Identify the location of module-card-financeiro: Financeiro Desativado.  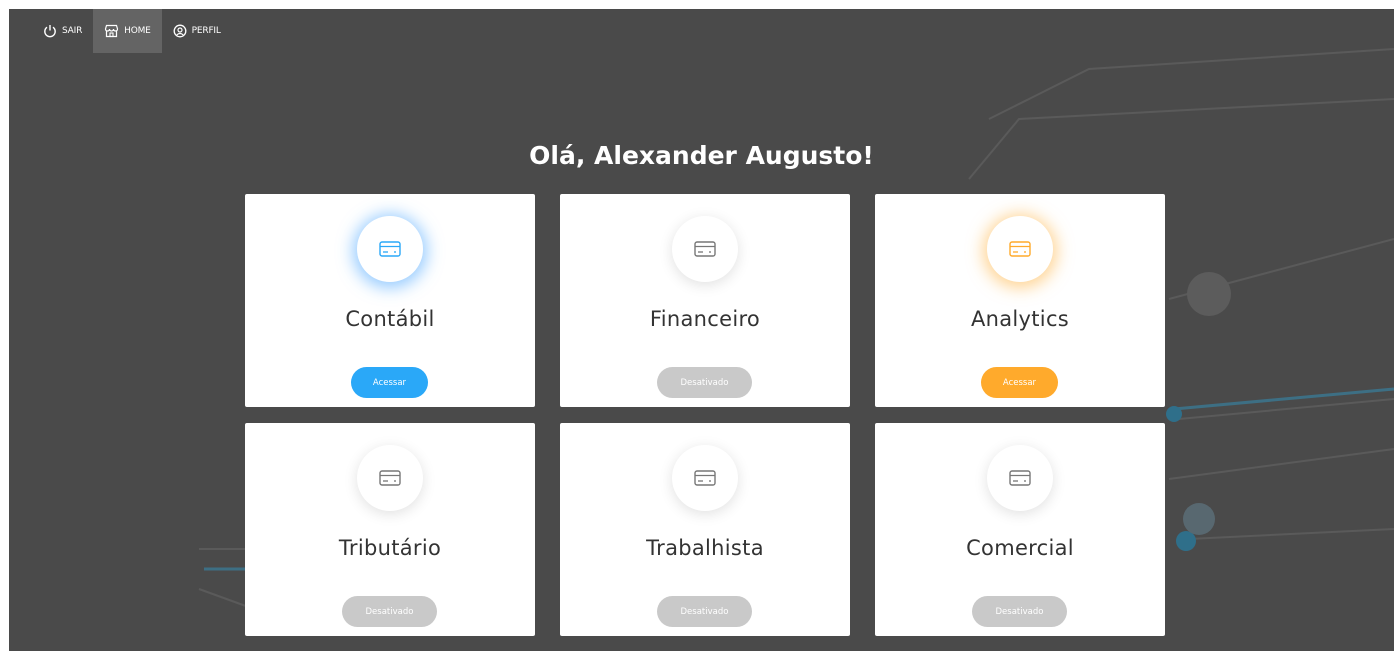
(705, 300).